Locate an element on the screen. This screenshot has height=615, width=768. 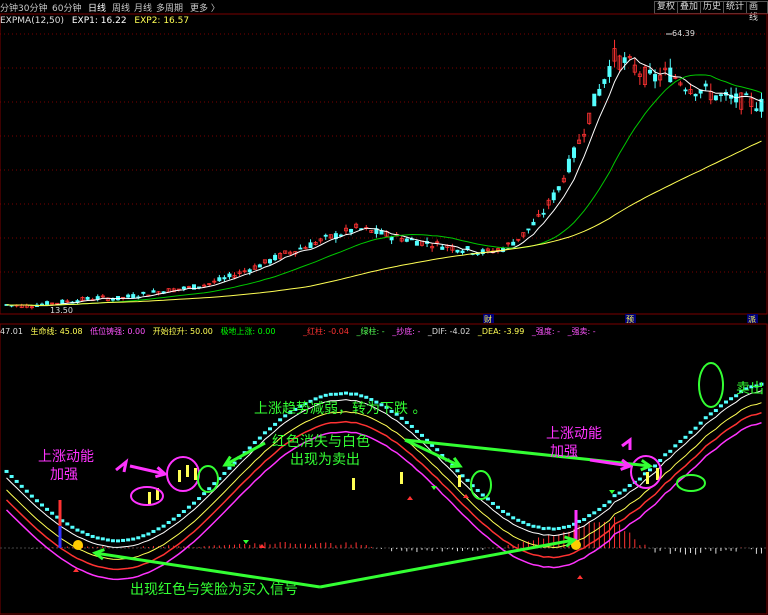
annotation-up-strong-1: 上涨动能 加强 is located at coordinates (66, 466).